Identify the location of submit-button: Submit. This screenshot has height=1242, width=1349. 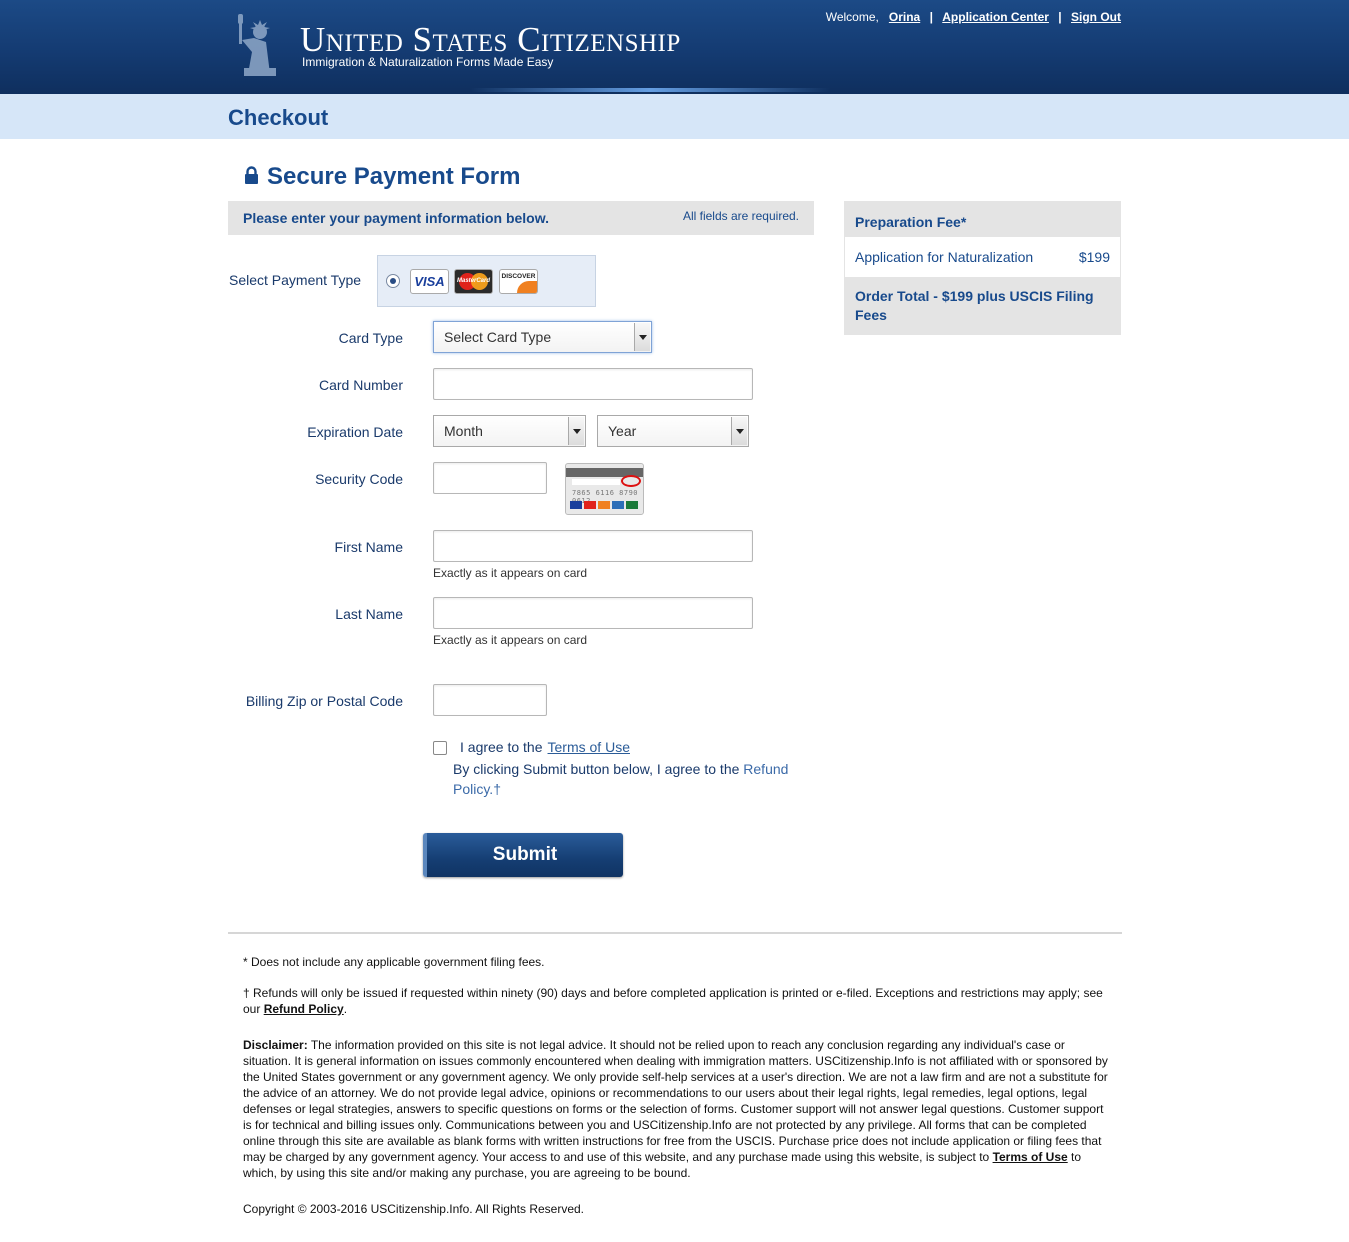
(523, 855).